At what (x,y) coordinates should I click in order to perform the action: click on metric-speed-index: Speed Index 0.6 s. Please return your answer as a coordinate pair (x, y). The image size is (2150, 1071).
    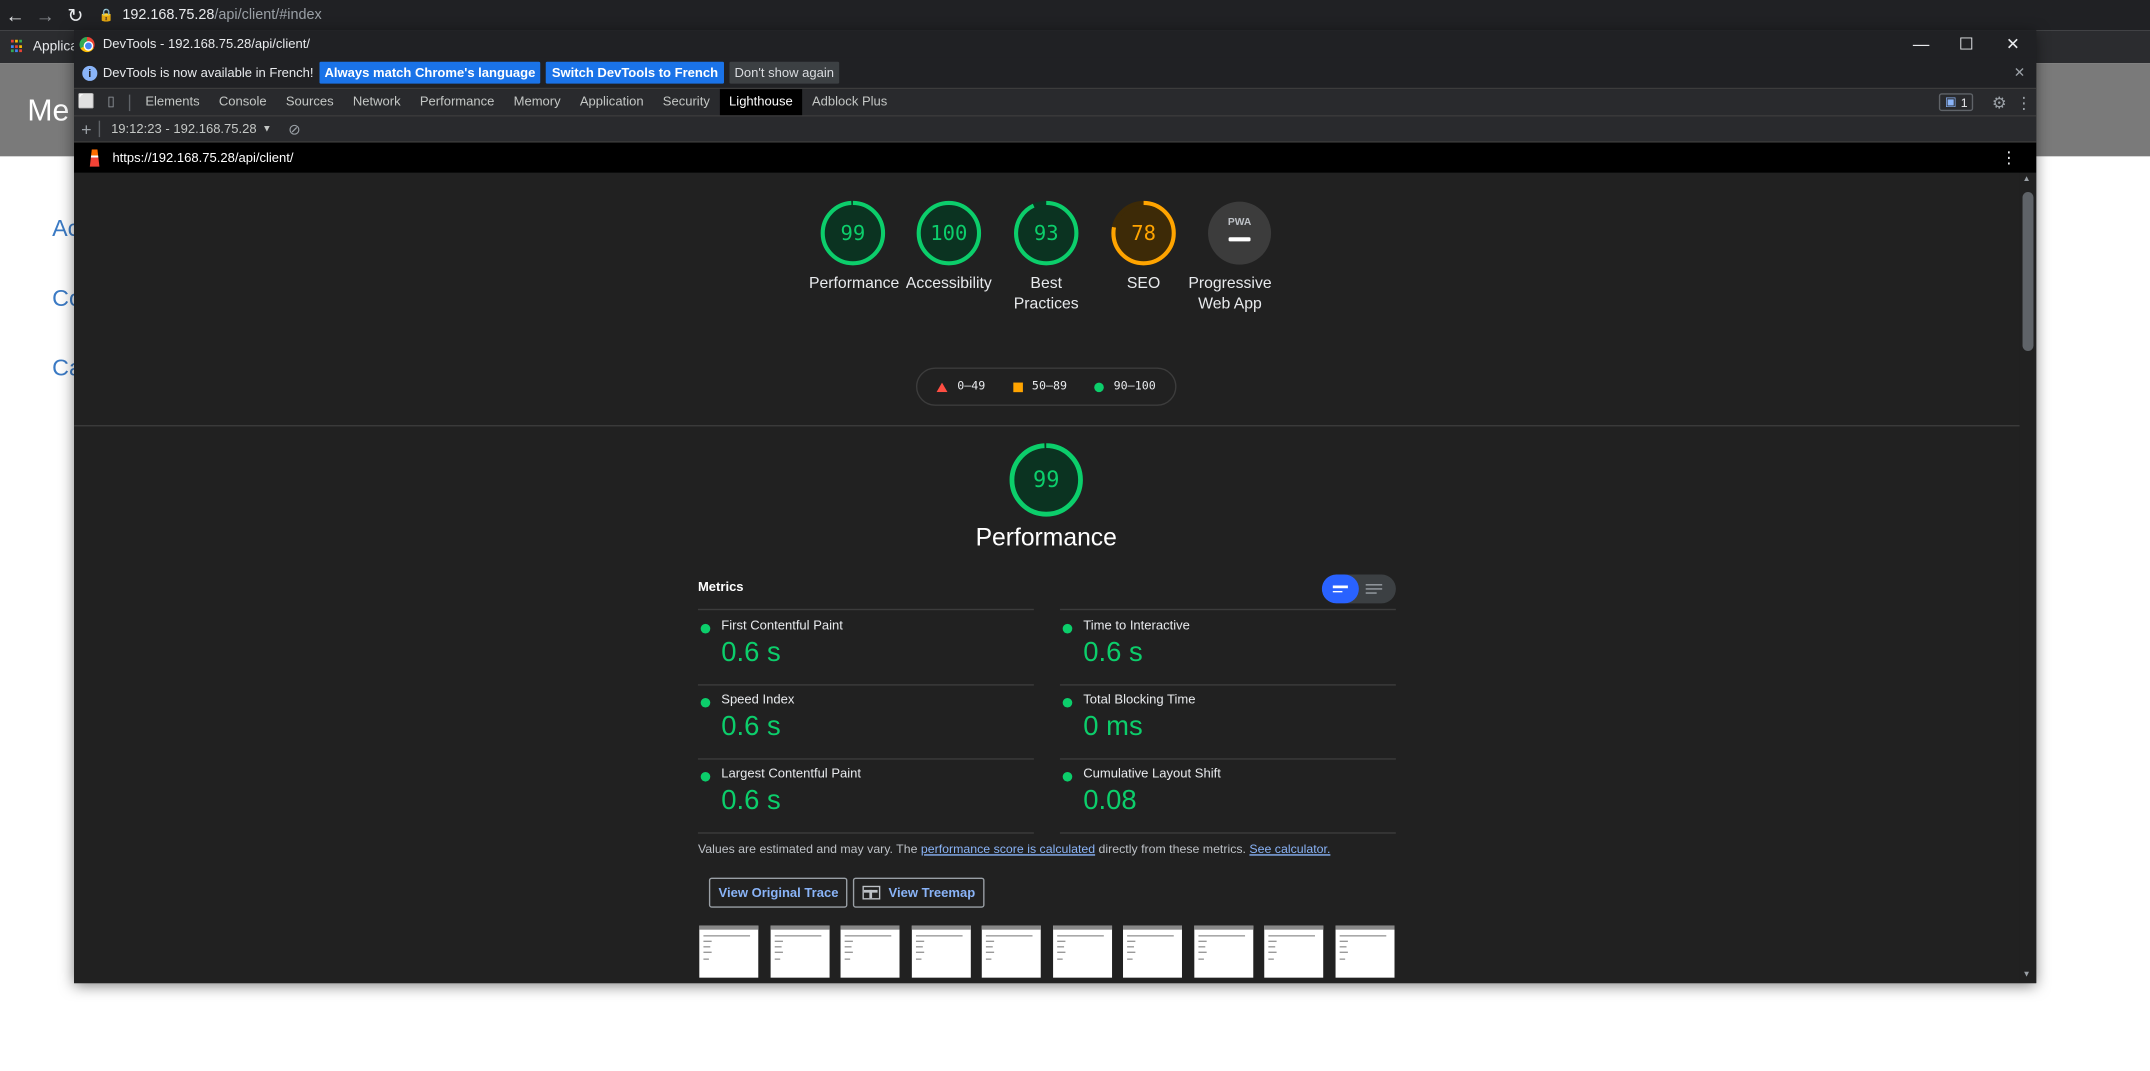
    Looking at the image, I should click on (865, 723).